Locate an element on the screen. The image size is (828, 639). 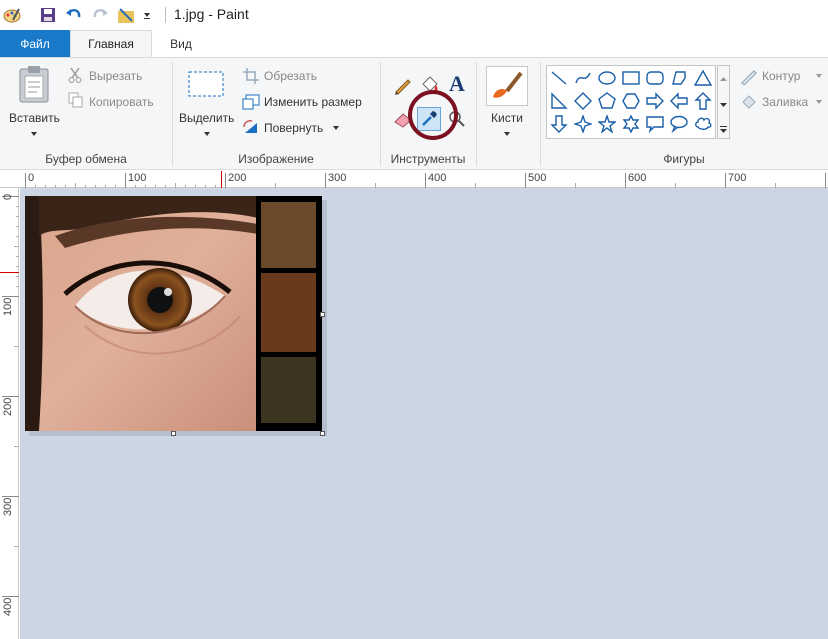
outline-icon is located at coordinates (749, 77).